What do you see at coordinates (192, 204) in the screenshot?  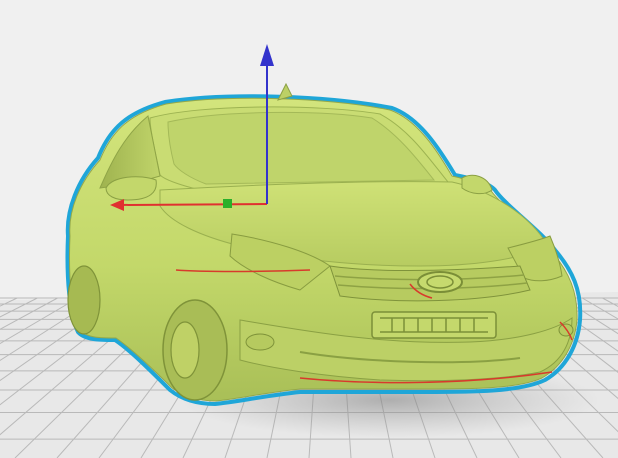 I see `gizmo-x-axis` at bounding box center [192, 204].